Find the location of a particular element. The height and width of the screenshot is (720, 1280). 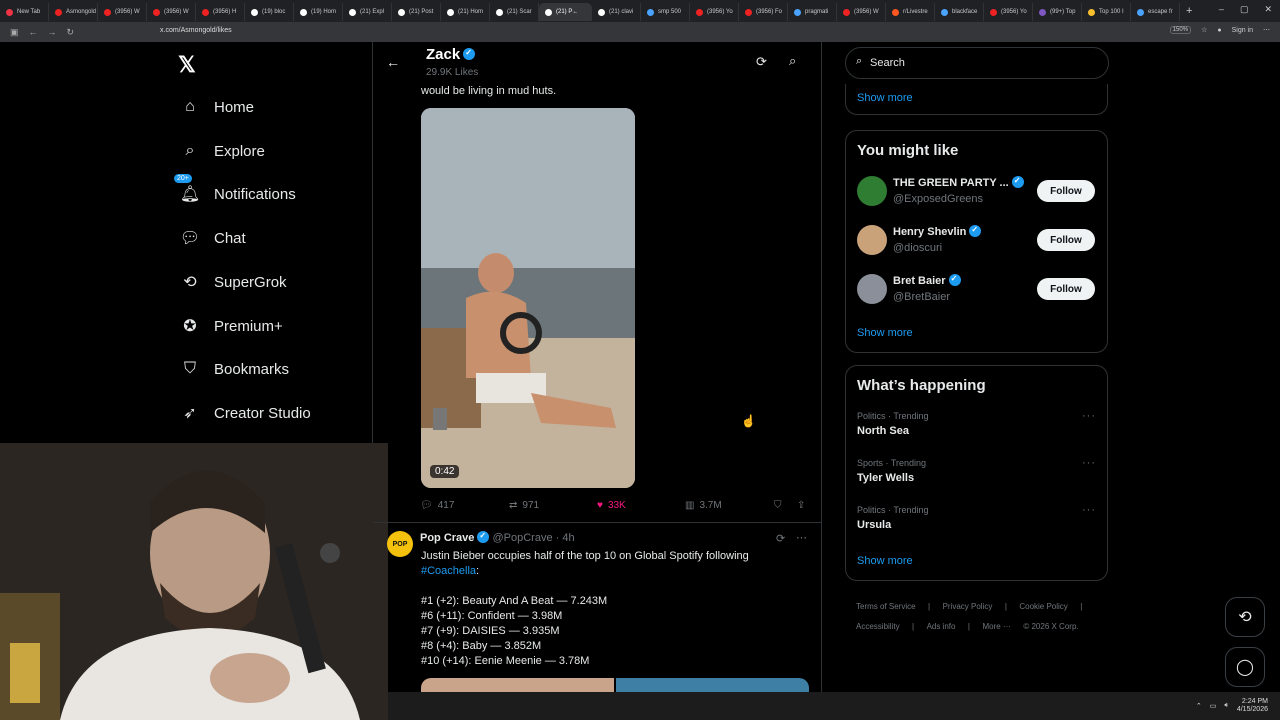

tray-chevron-icon: ⌃ is located at coordinates (1199, 706).